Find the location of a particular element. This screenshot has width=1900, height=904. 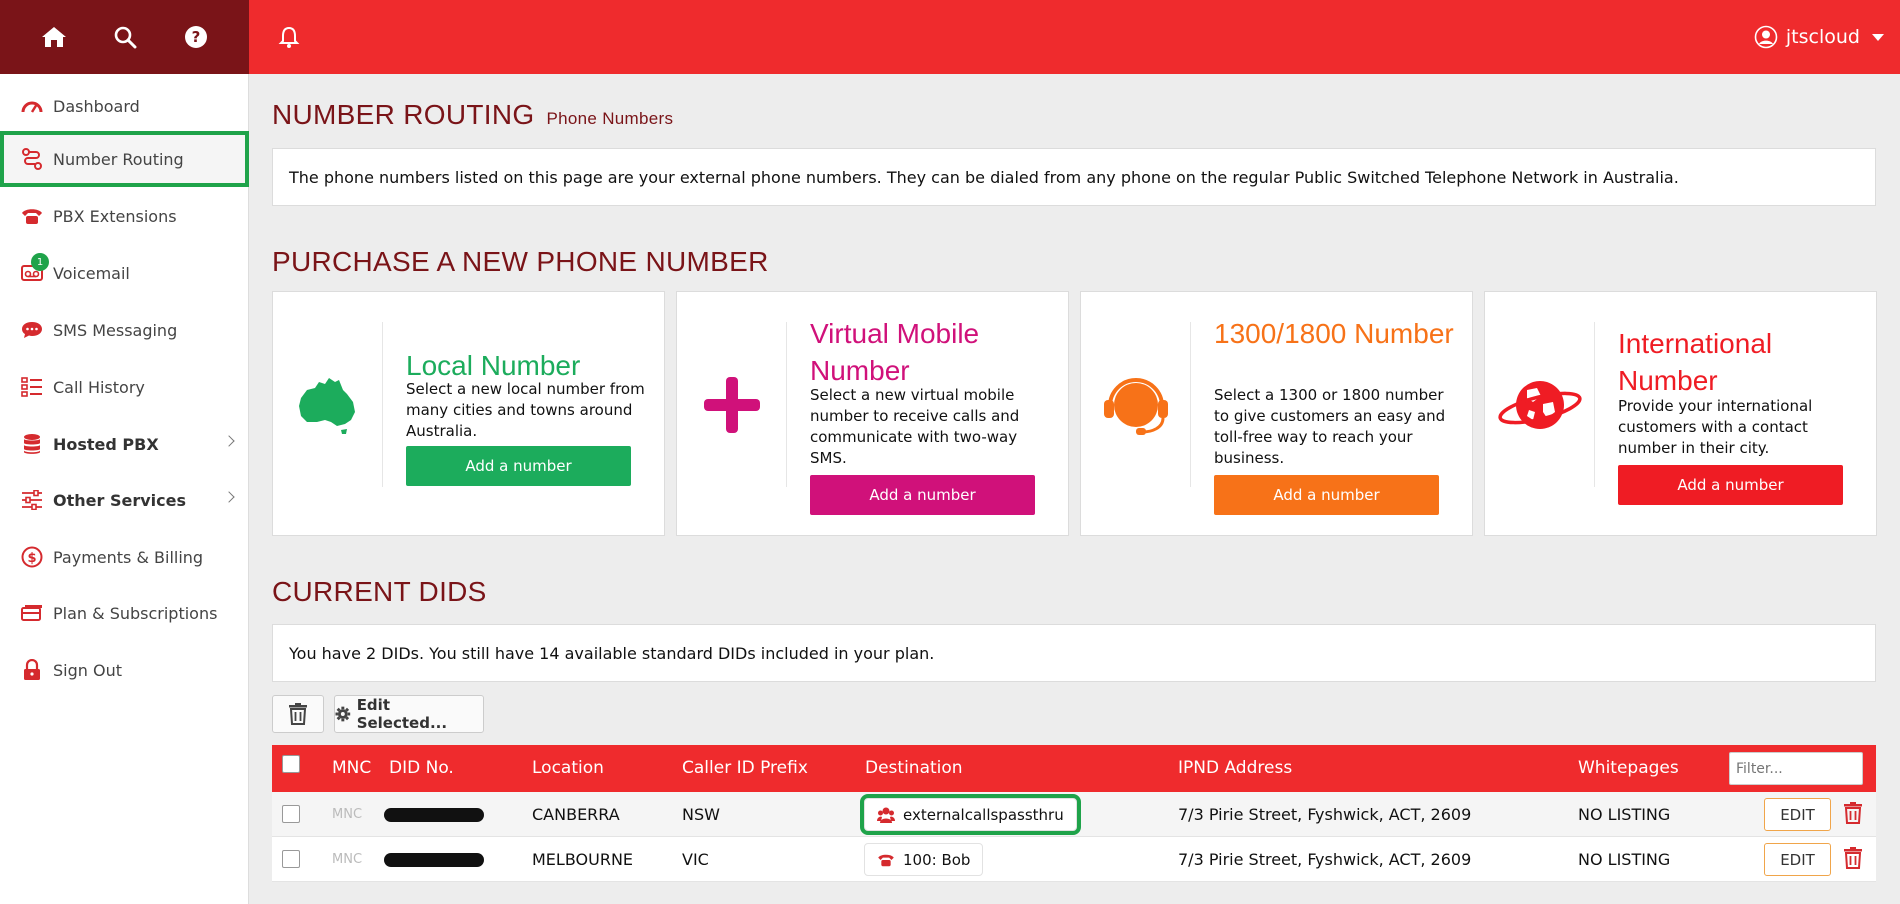

trash-icon is located at coordinates (298, 714).